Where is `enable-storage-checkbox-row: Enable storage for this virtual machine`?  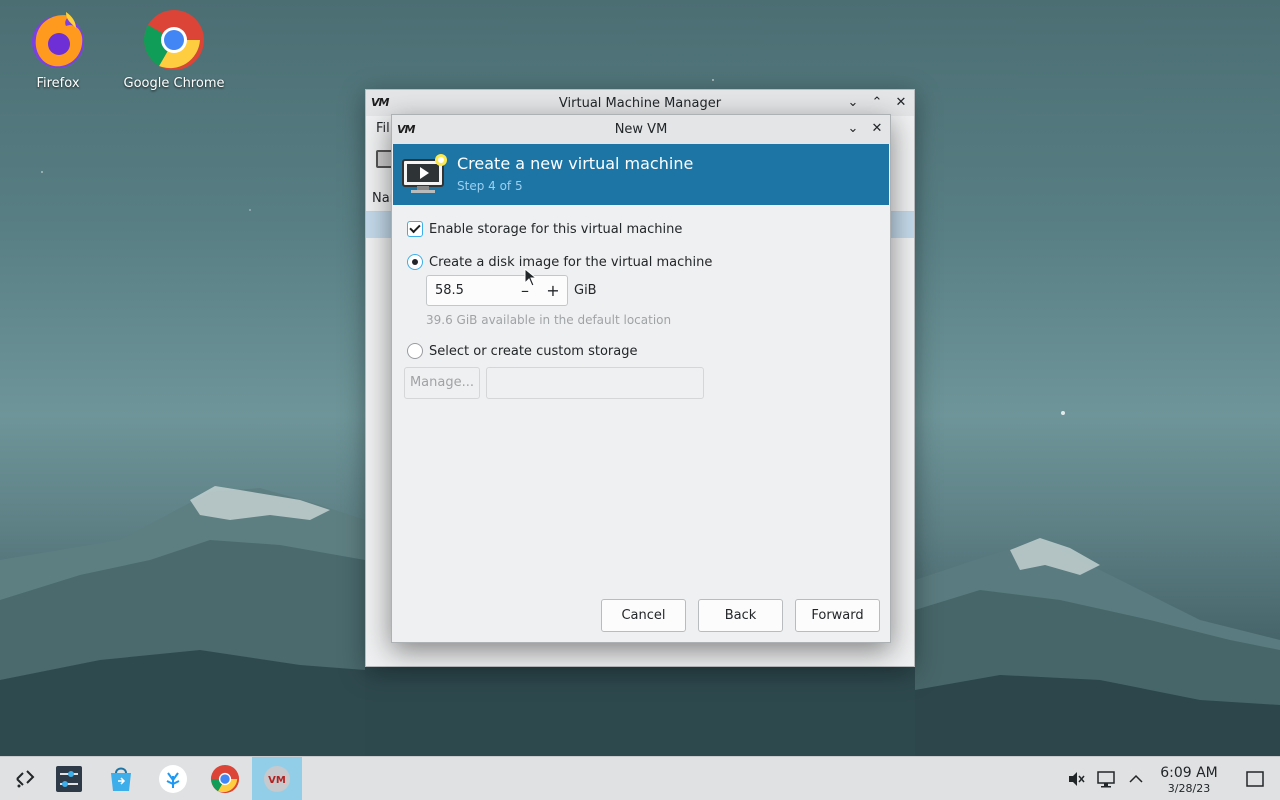 enable-storage-checkbox-row: Enable storage for this virtual machine is located at coordinates (544, 229).